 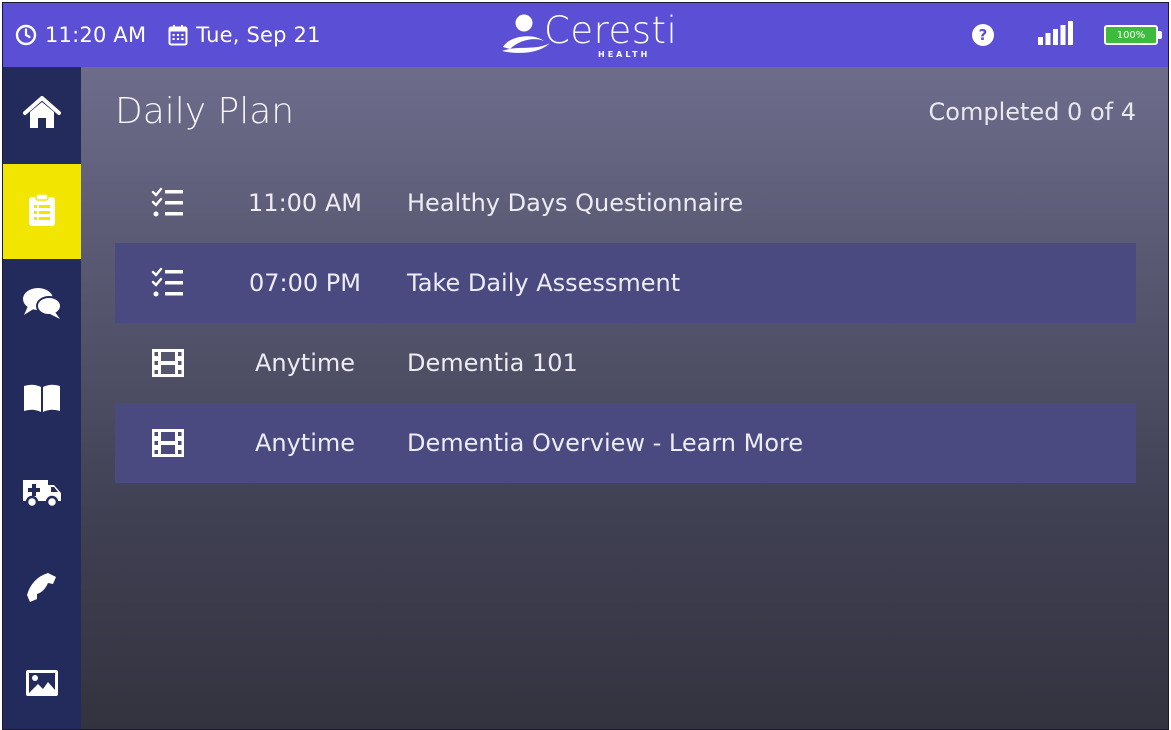 I want to click on battery-icon: 100%, so click(x=1133, y=35).